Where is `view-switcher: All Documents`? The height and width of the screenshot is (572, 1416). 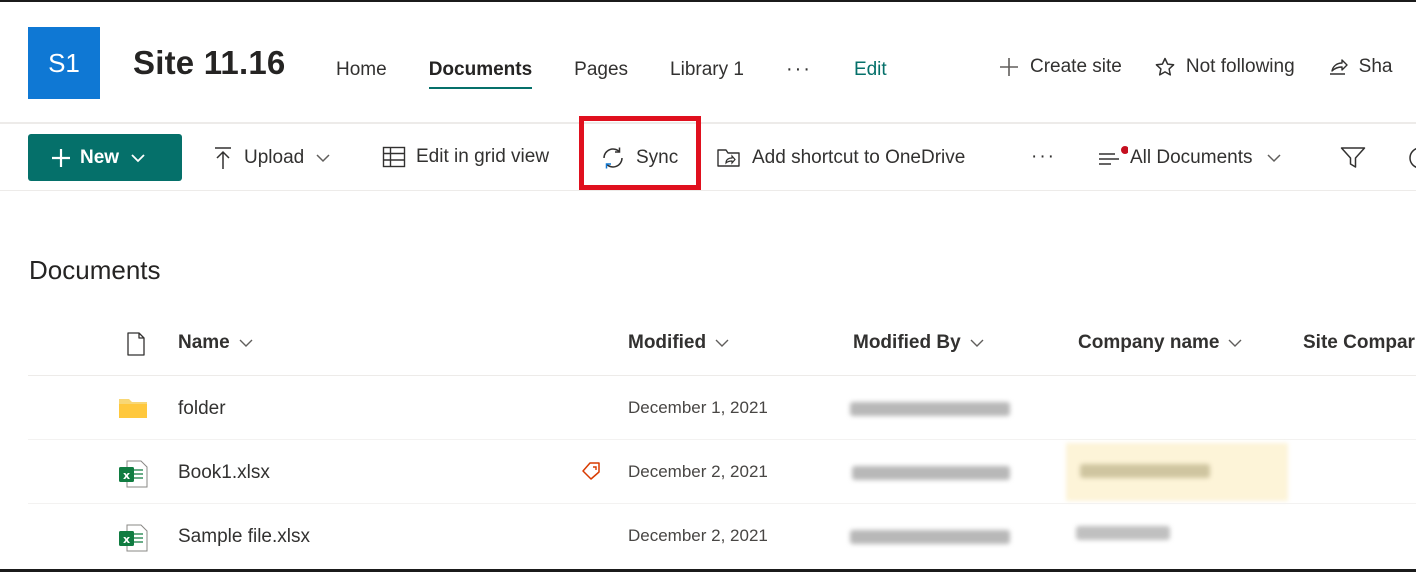 view-switcher: All Documents is located at coordinates (1195, 158).